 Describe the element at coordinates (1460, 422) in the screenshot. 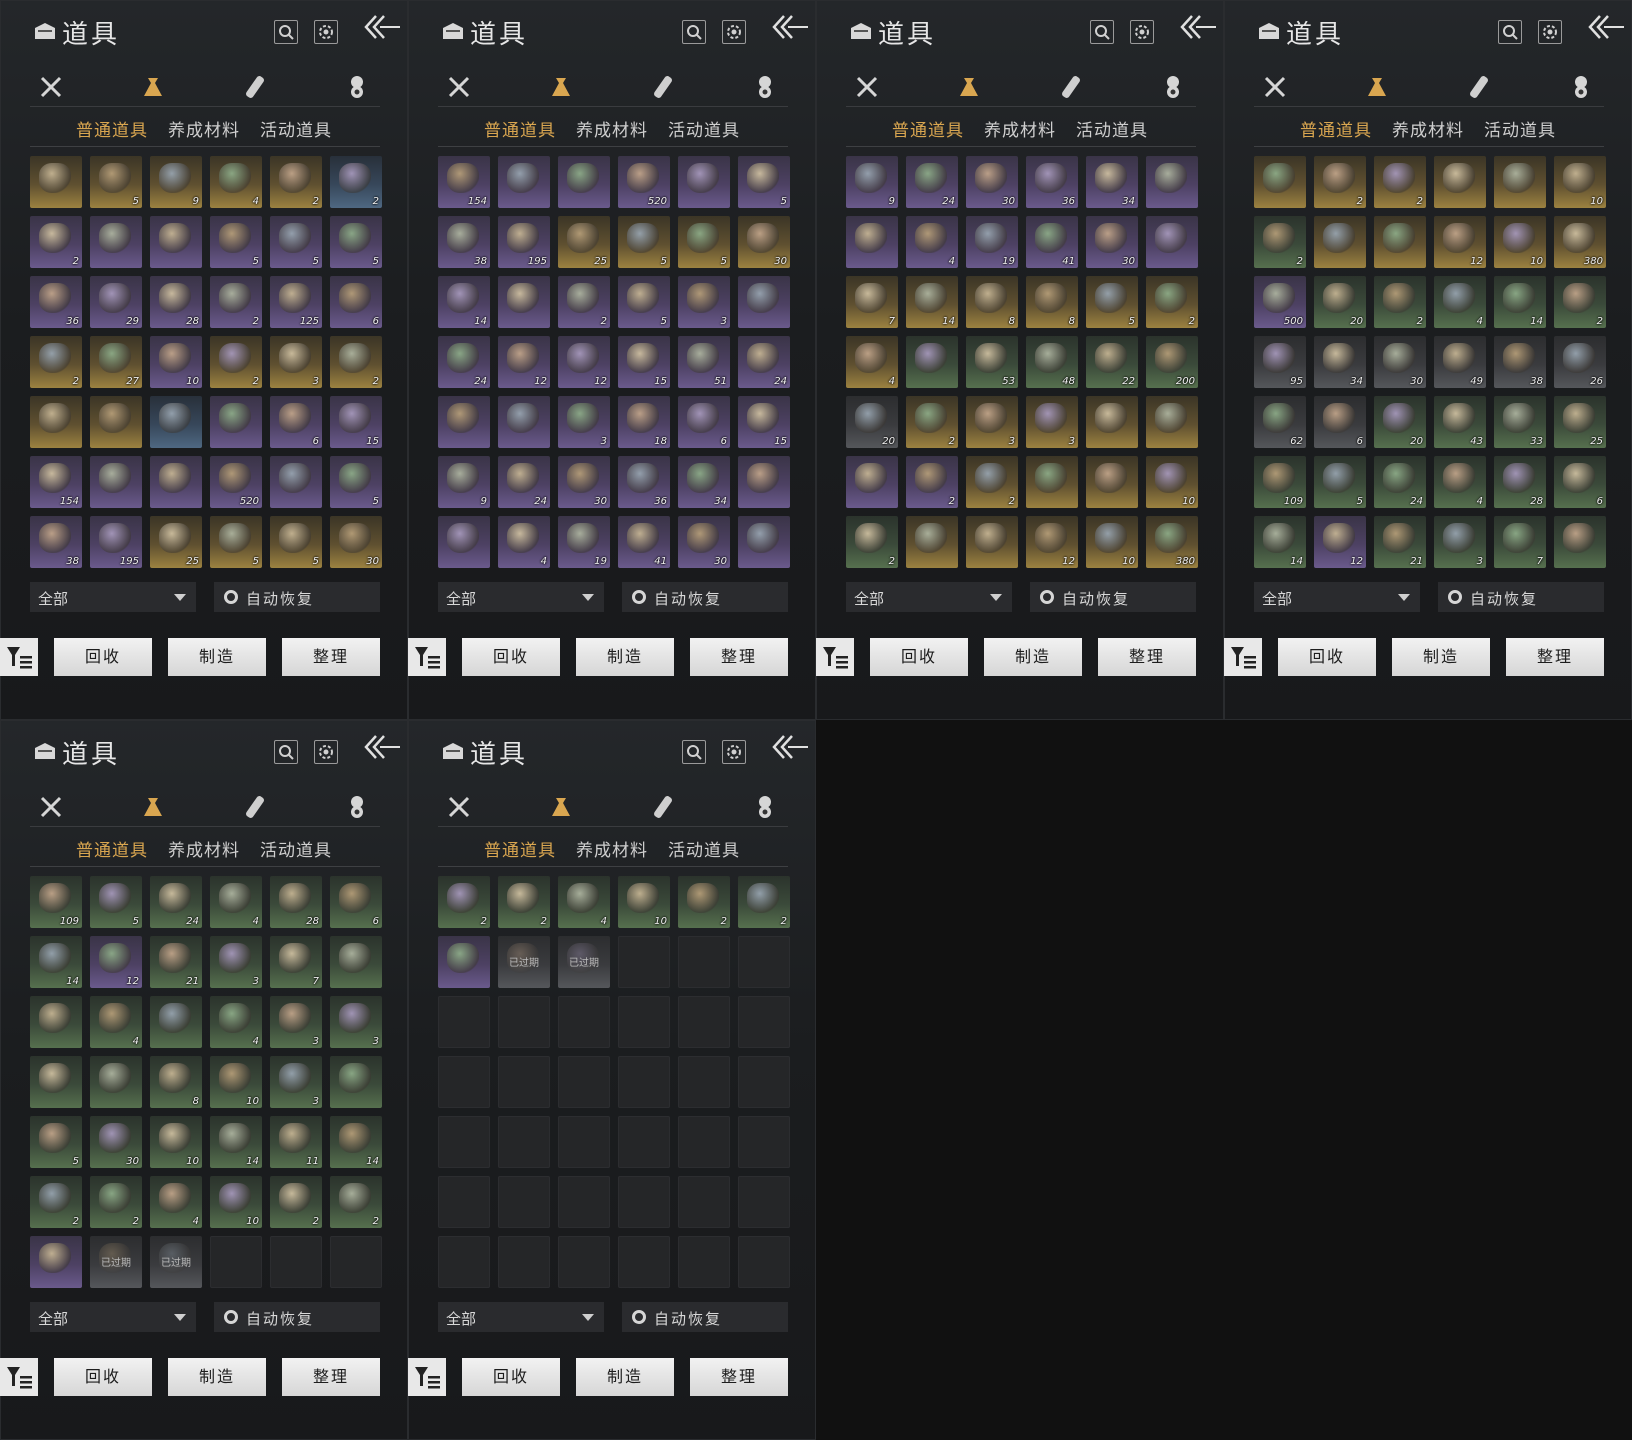

I see `item-slot: 43` at that location.